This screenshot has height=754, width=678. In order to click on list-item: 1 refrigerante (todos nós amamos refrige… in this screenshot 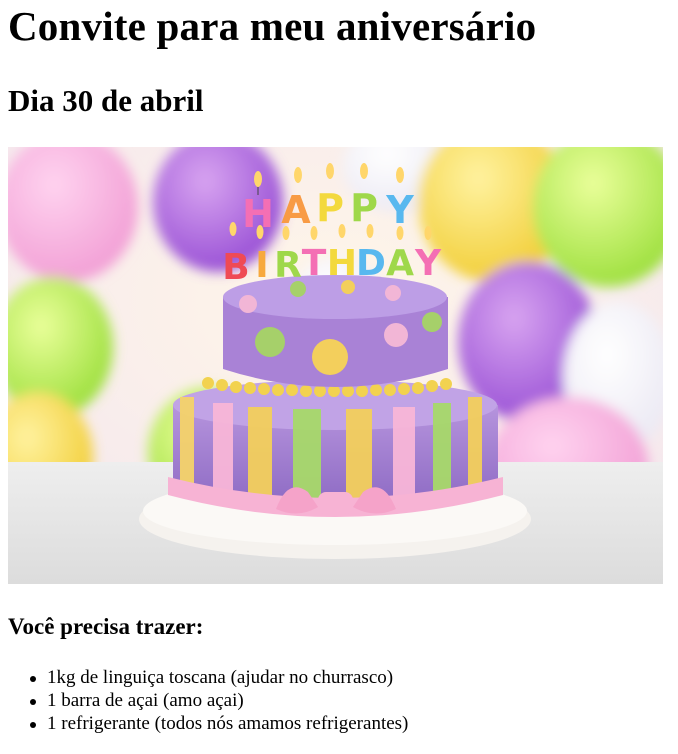, I will do `click(350, 723)`.